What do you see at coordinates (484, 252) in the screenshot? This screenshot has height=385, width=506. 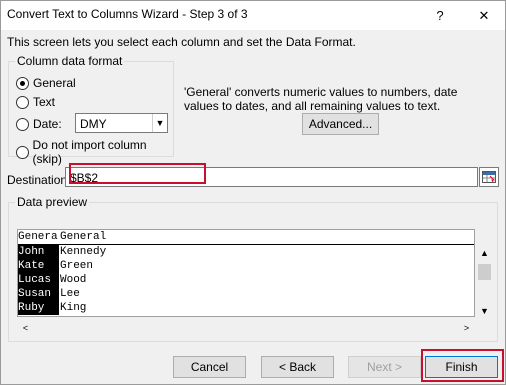 I see `scroll-up-icon: ▲` at bounding box center [484, 252].